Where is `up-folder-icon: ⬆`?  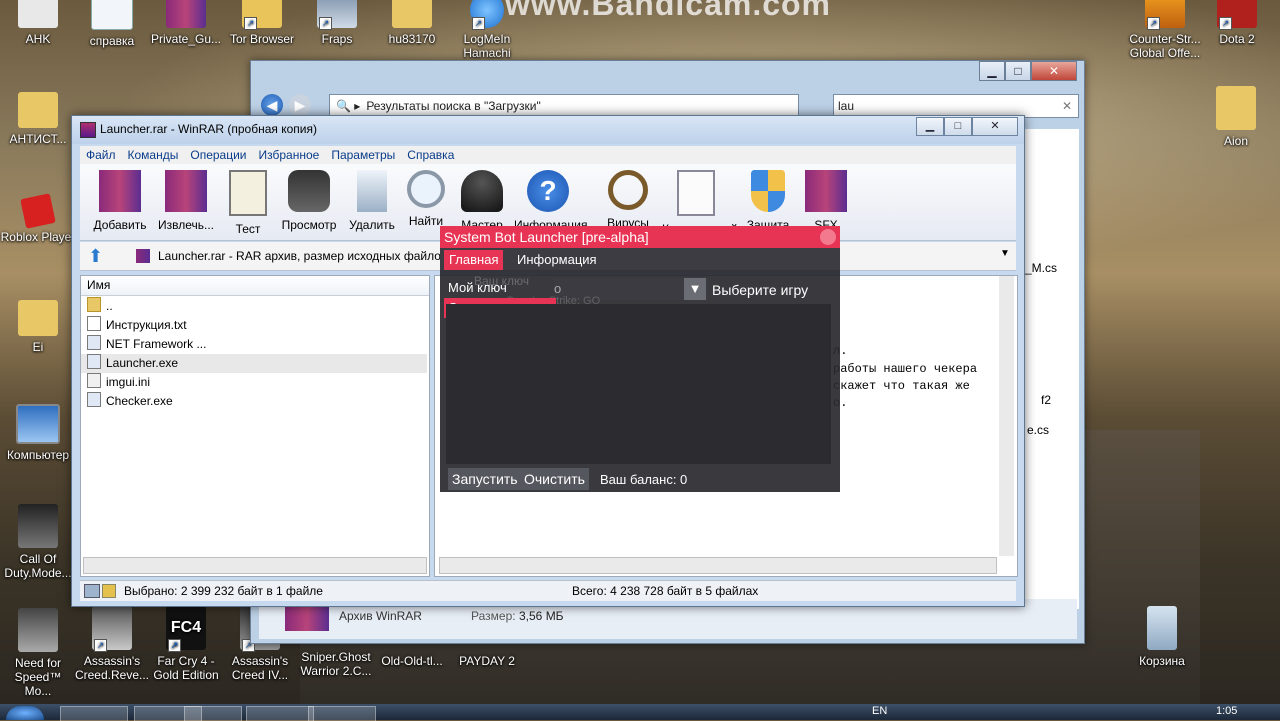 up-folder-icon: ⬆ is located at coordinates (98, 256).